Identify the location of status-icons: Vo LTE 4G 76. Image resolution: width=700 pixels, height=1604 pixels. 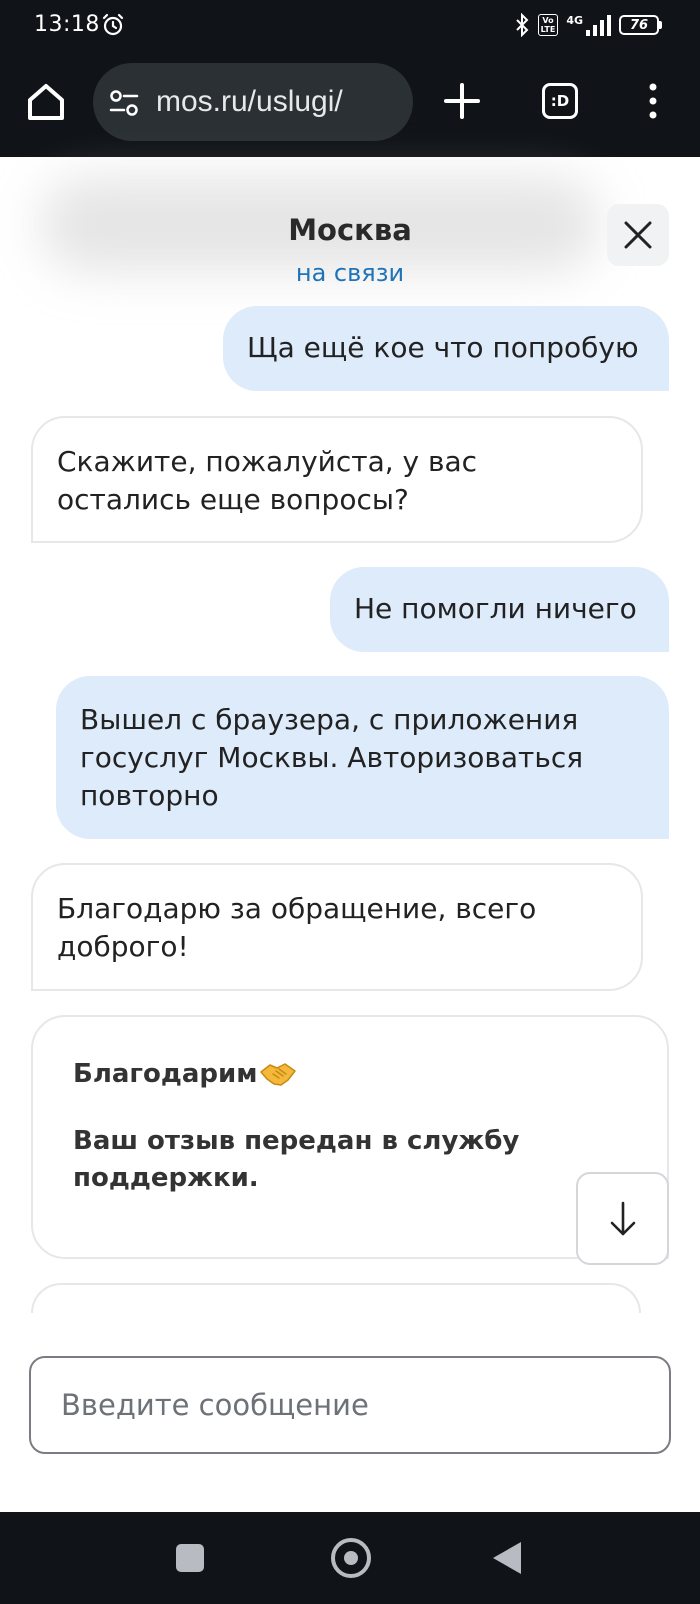
(588, 25).